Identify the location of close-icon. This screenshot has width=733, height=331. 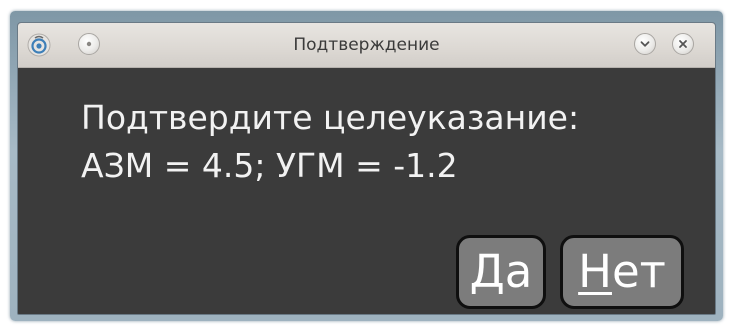
(683, 44).